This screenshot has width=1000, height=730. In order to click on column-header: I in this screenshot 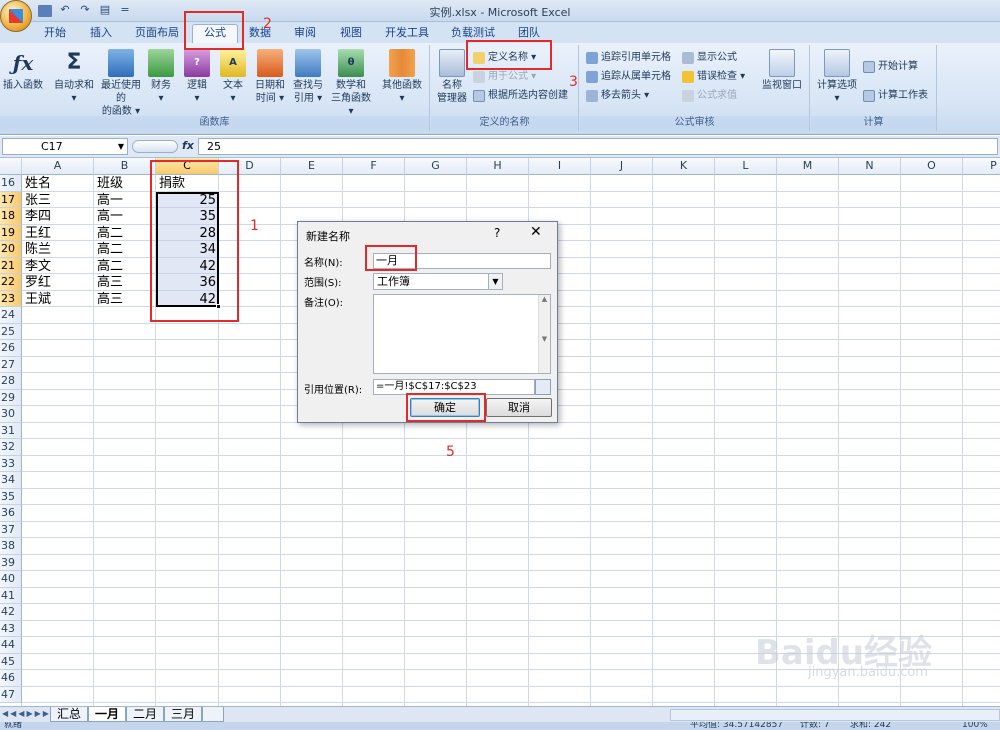, I will do `click(560, 166)`.